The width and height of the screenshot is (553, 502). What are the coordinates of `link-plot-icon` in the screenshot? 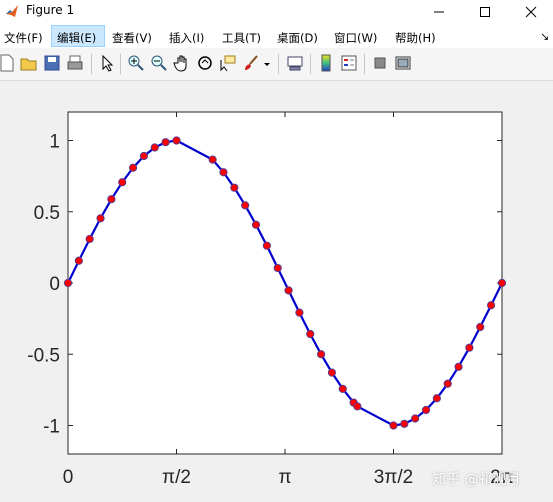 It's located at (295, 63).